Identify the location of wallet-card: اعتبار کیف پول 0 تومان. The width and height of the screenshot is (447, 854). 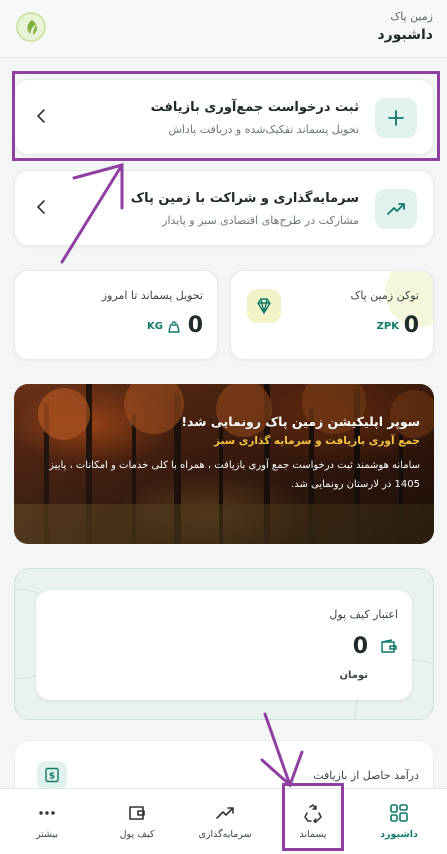
(224, 645).